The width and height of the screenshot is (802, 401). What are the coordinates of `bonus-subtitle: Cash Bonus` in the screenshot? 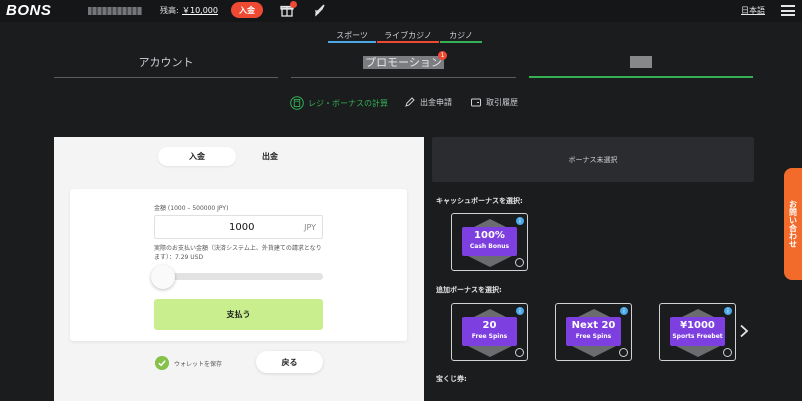 It's located at (489, 246).